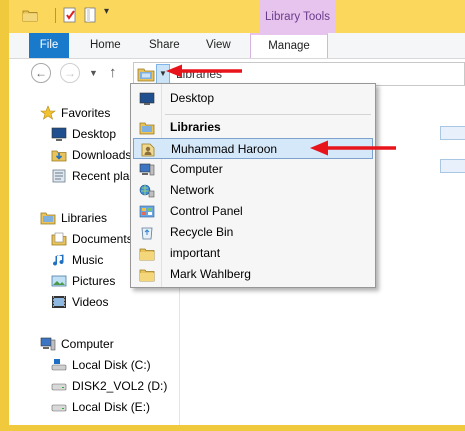 The height and width of the screenshot is (431, 465). What do you see at coordinates (253, 274) in the screenshot?
I see `menu-item-mark-wahlberg: Mark Wahlberg` at bounding box center [253, 274].